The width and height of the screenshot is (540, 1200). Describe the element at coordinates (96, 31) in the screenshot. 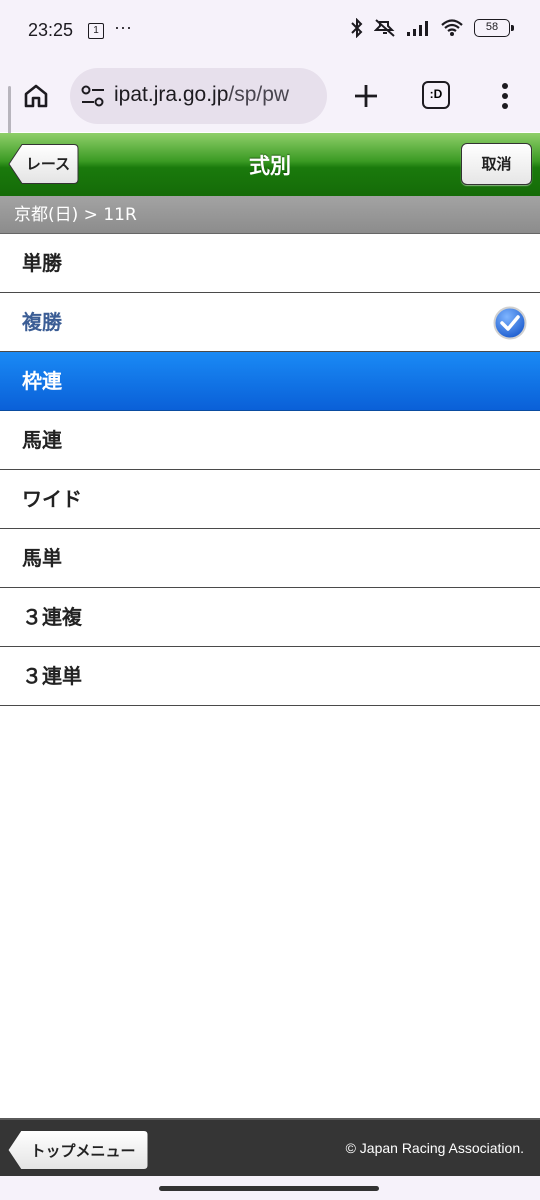

I see `notification-icon: 1` at that location.